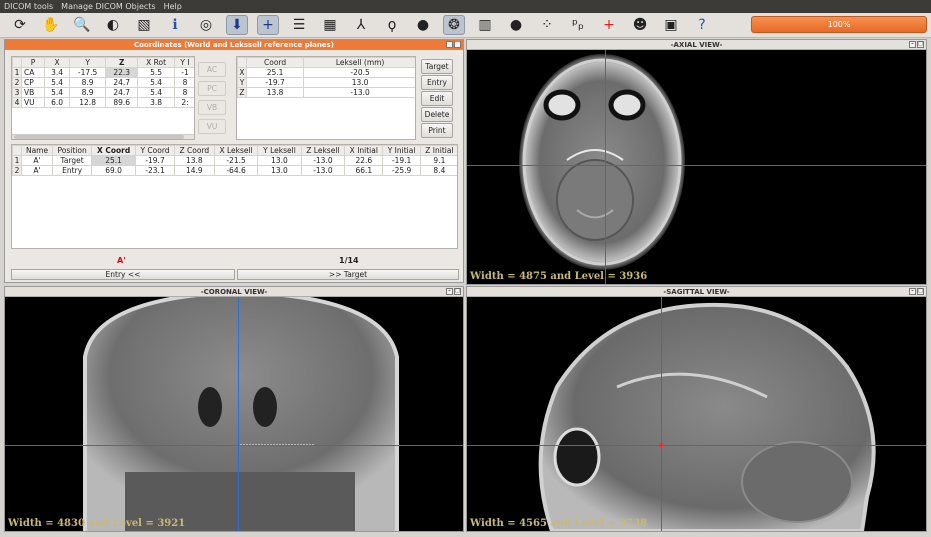  What do you see at coordinates (237, 25) in the screenshot?
I see `probe-icon: ⬇` at bounding box center [237, 25].